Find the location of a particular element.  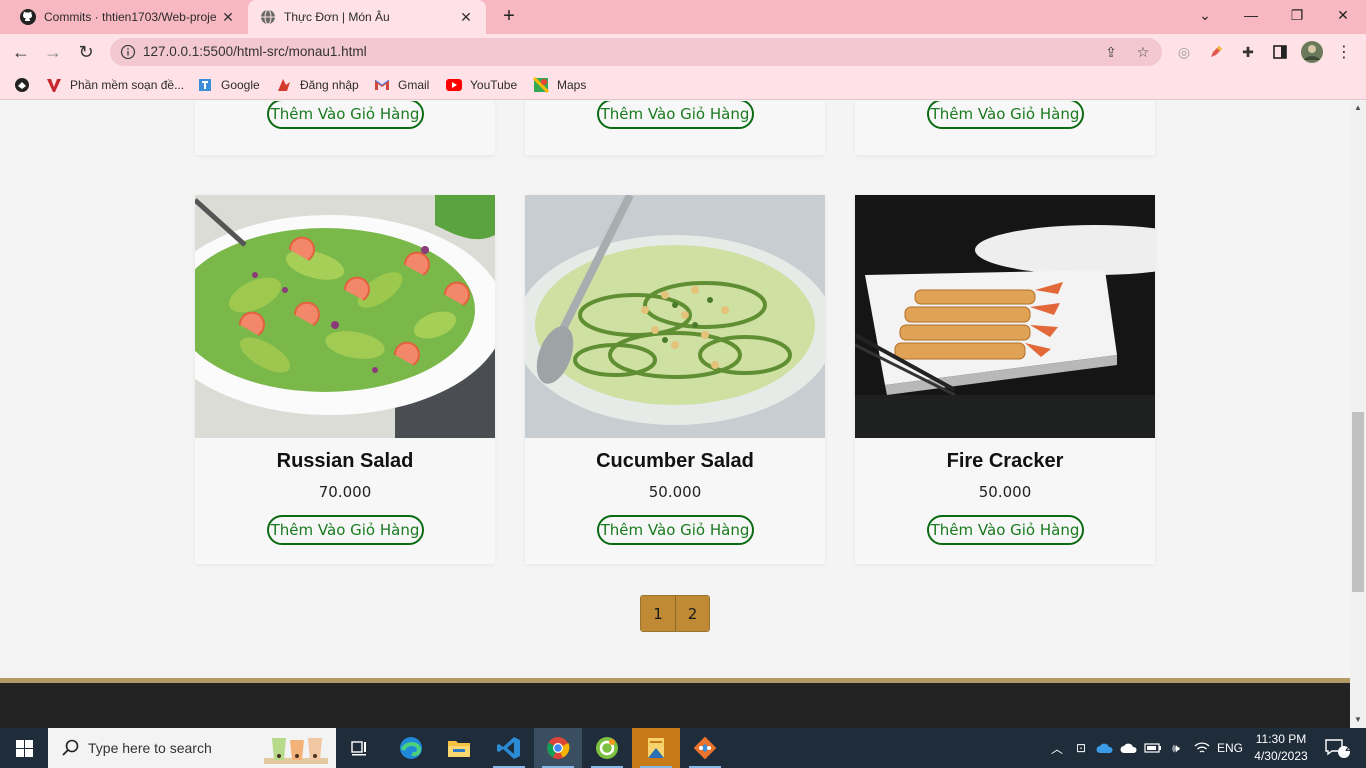

bookmark-dang-nhap: Đăng nhập is located at coordinates (317, 85).